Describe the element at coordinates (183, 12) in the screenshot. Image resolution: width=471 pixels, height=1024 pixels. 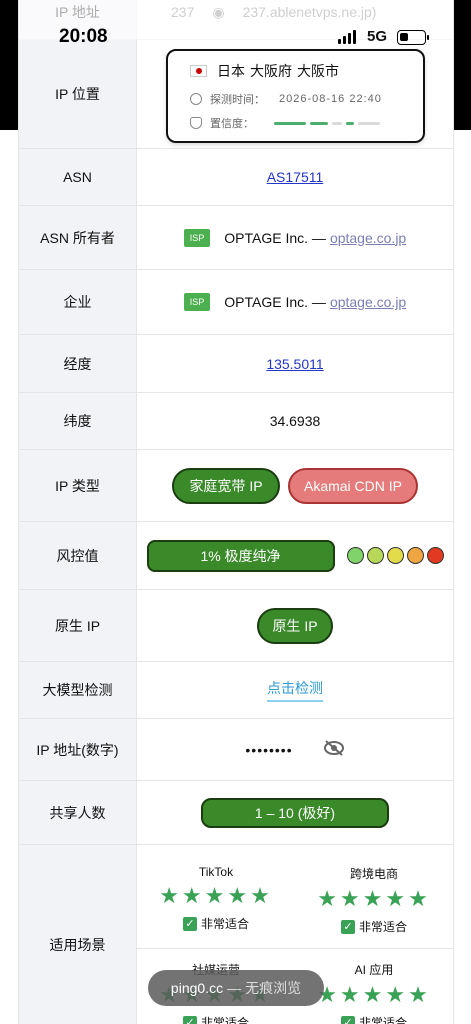
I see `ip-partial-value: 237` at that location.